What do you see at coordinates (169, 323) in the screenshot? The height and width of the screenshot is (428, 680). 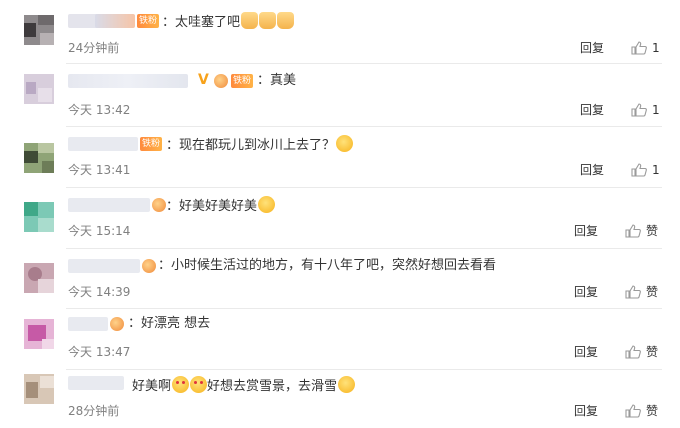 I see `comment-text: ：好漂亮 想去` at bounding box center [169, 323].